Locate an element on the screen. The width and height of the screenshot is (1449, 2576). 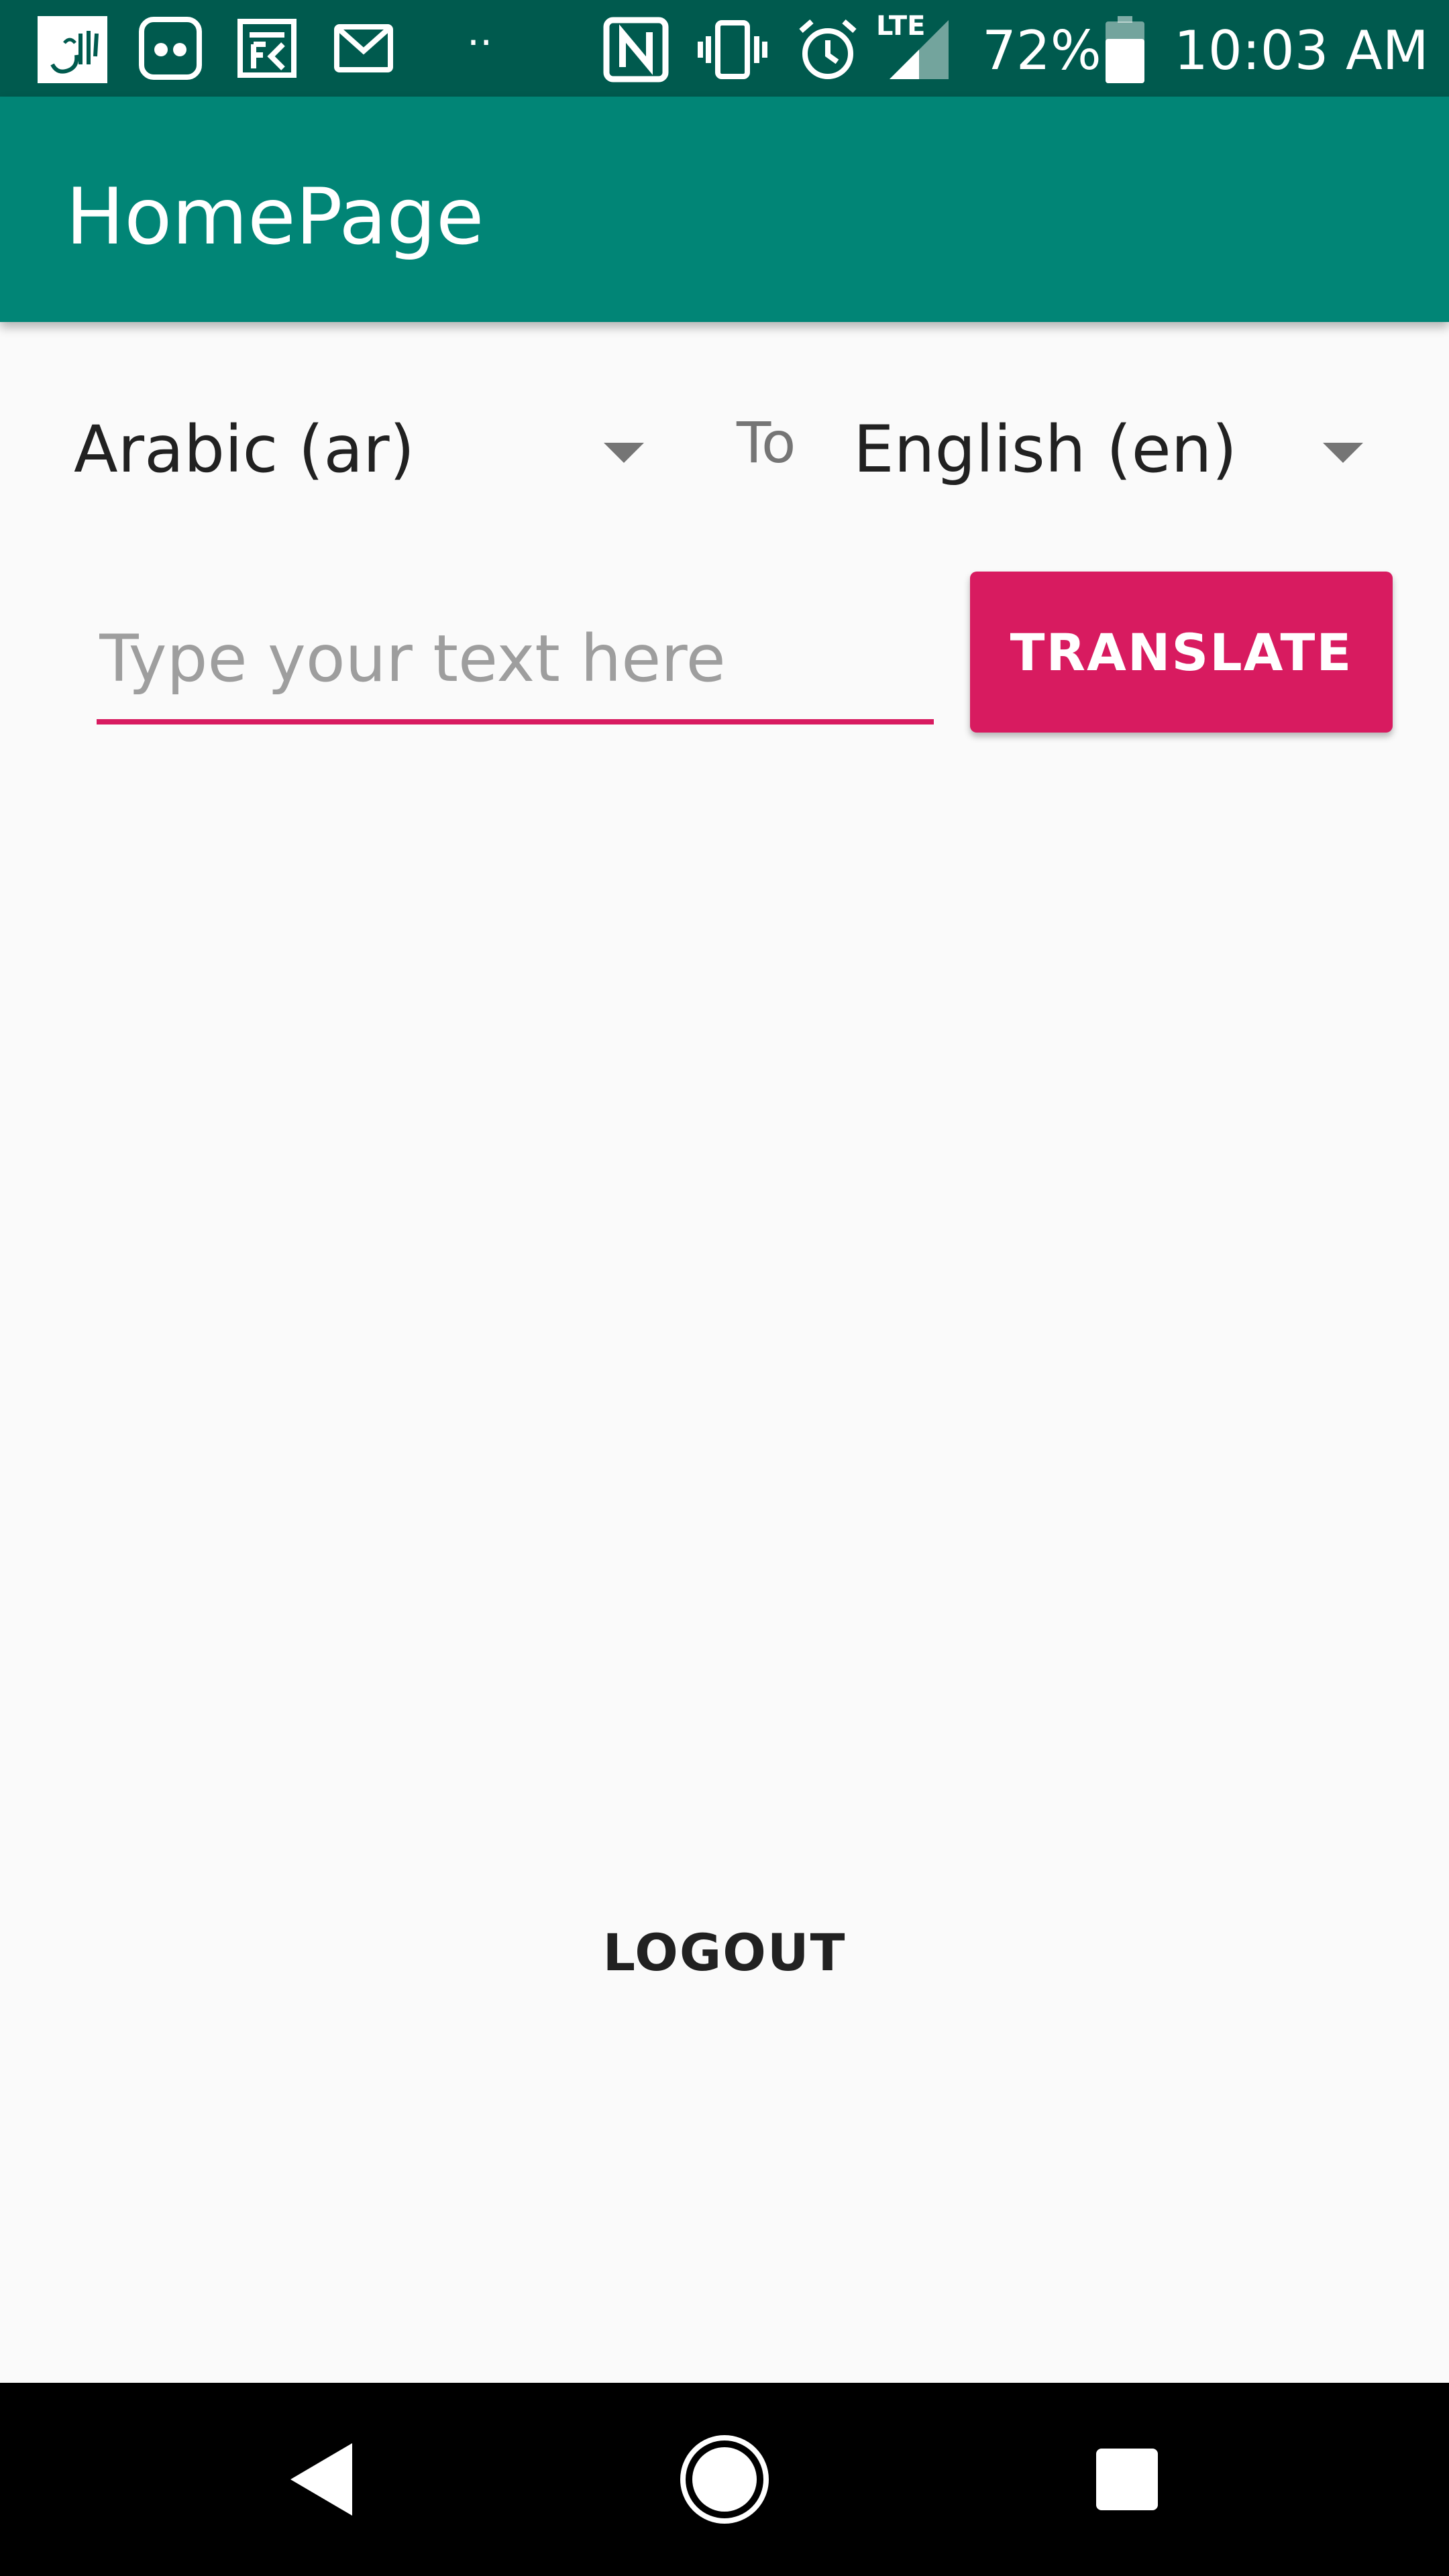
home-icon is located at coordinates (724, 2479).